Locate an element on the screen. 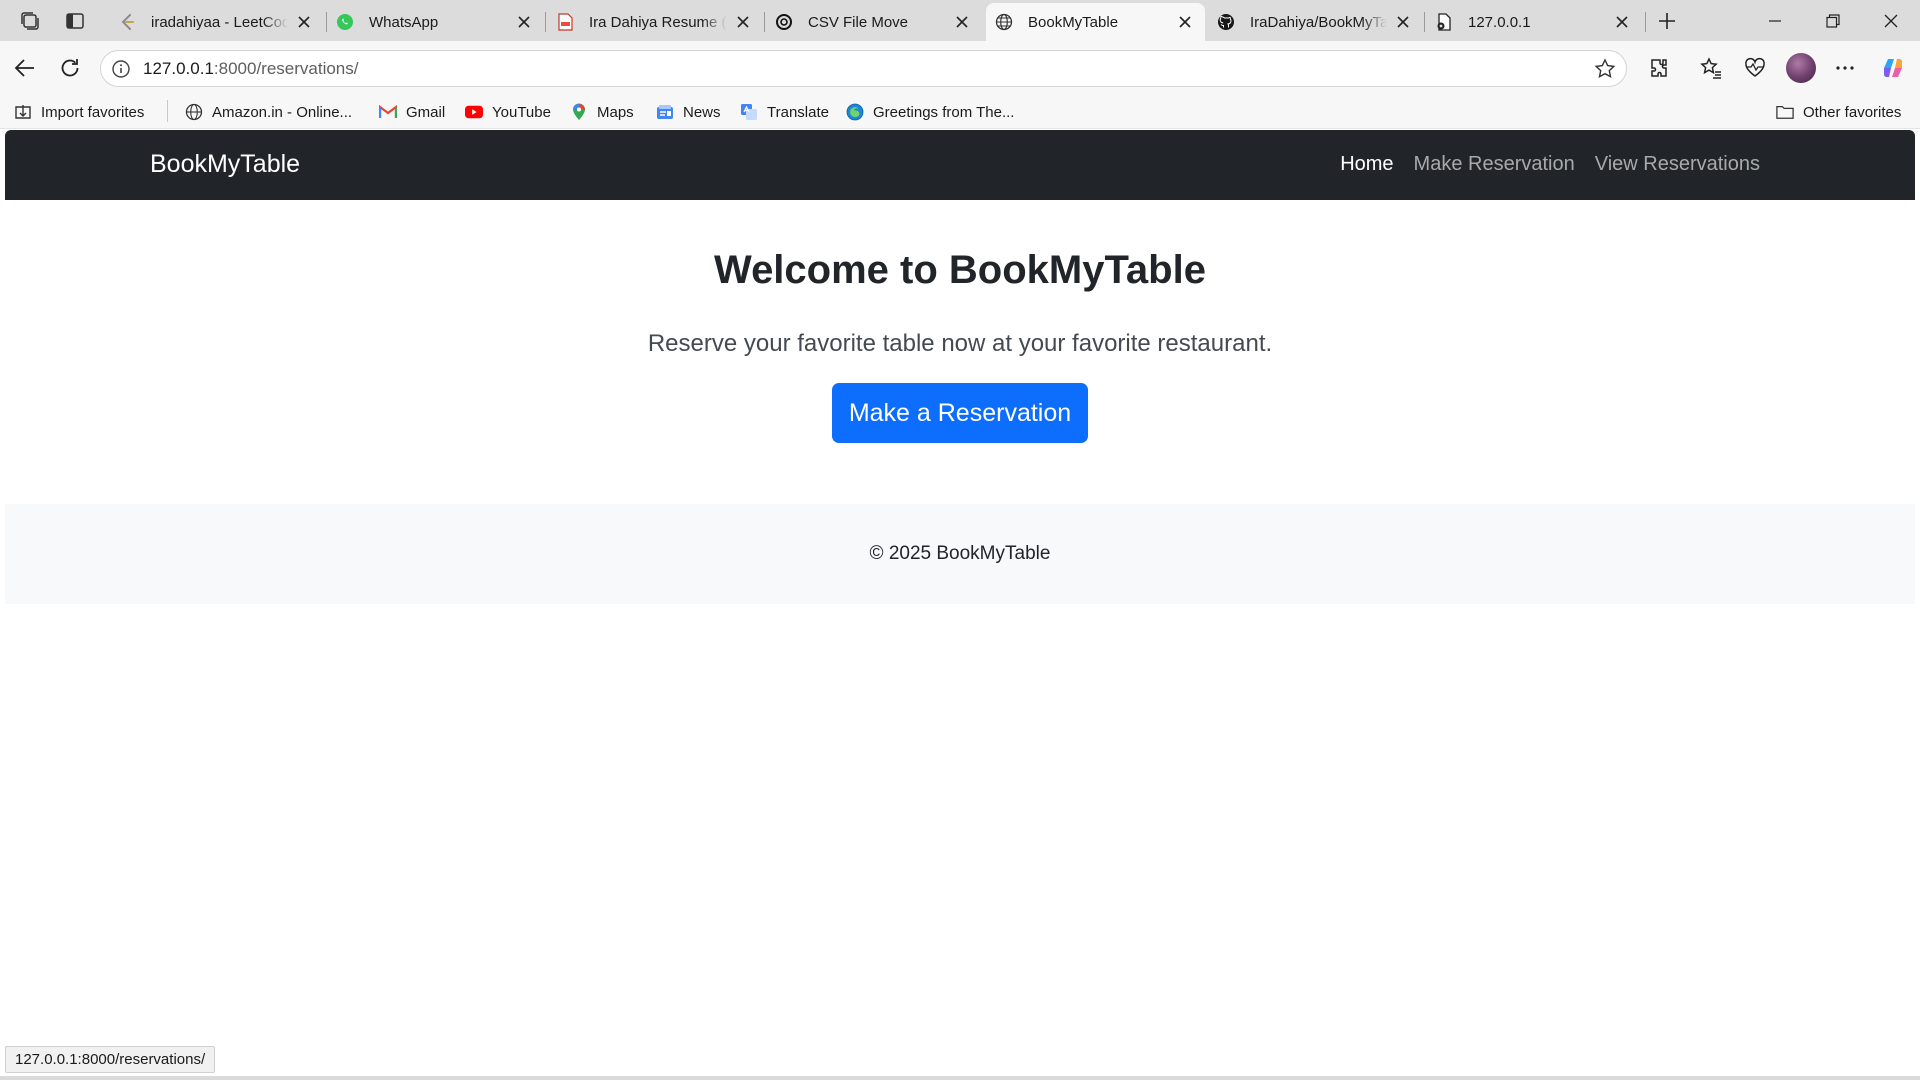 Image resolution: width=1920 pixels, height=1080 pixels. browser-tab: Ira Dahiya Resume (1) is located at coordinates (655, 22).